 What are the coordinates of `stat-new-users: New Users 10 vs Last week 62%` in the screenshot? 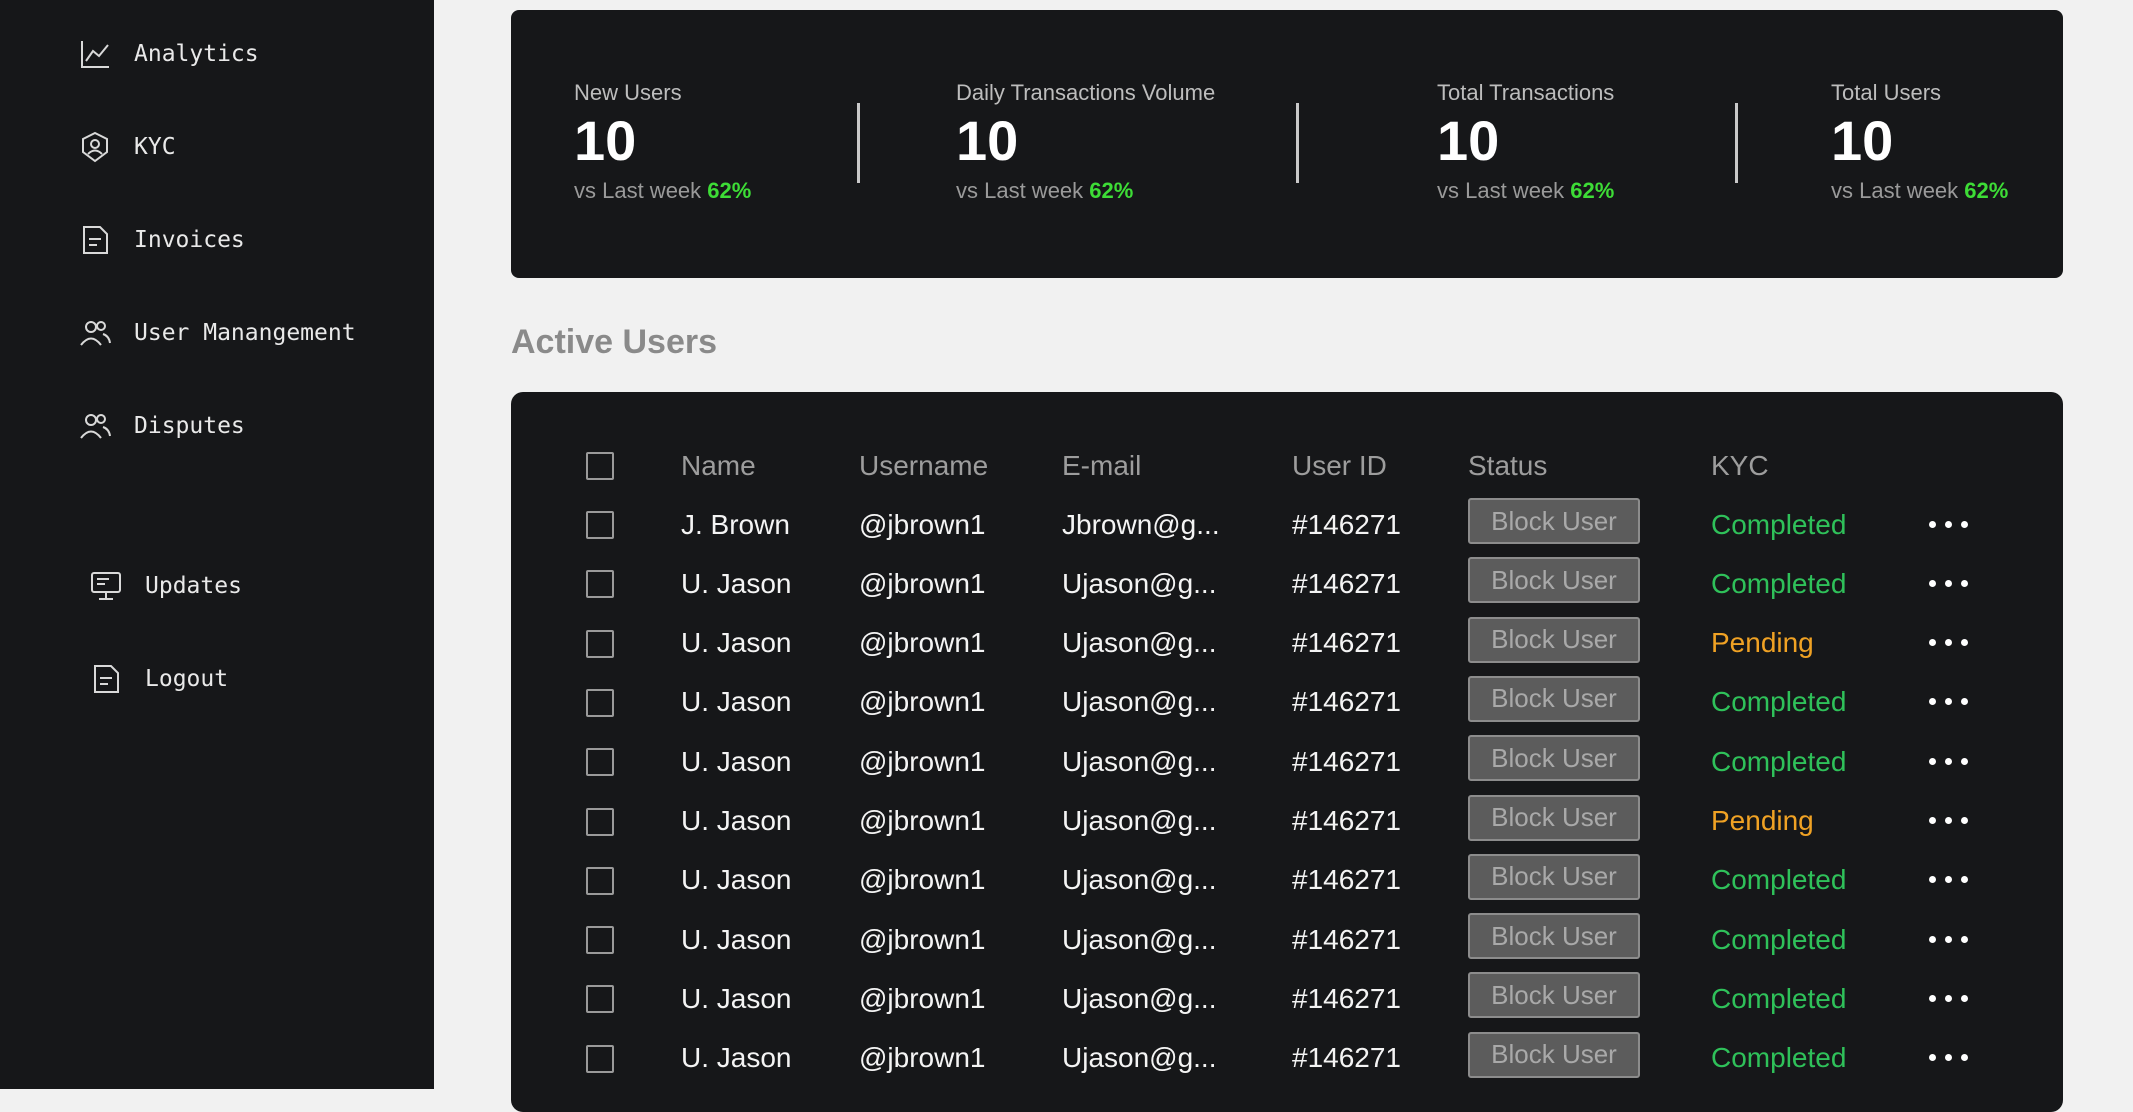 It's located at (662, 142).